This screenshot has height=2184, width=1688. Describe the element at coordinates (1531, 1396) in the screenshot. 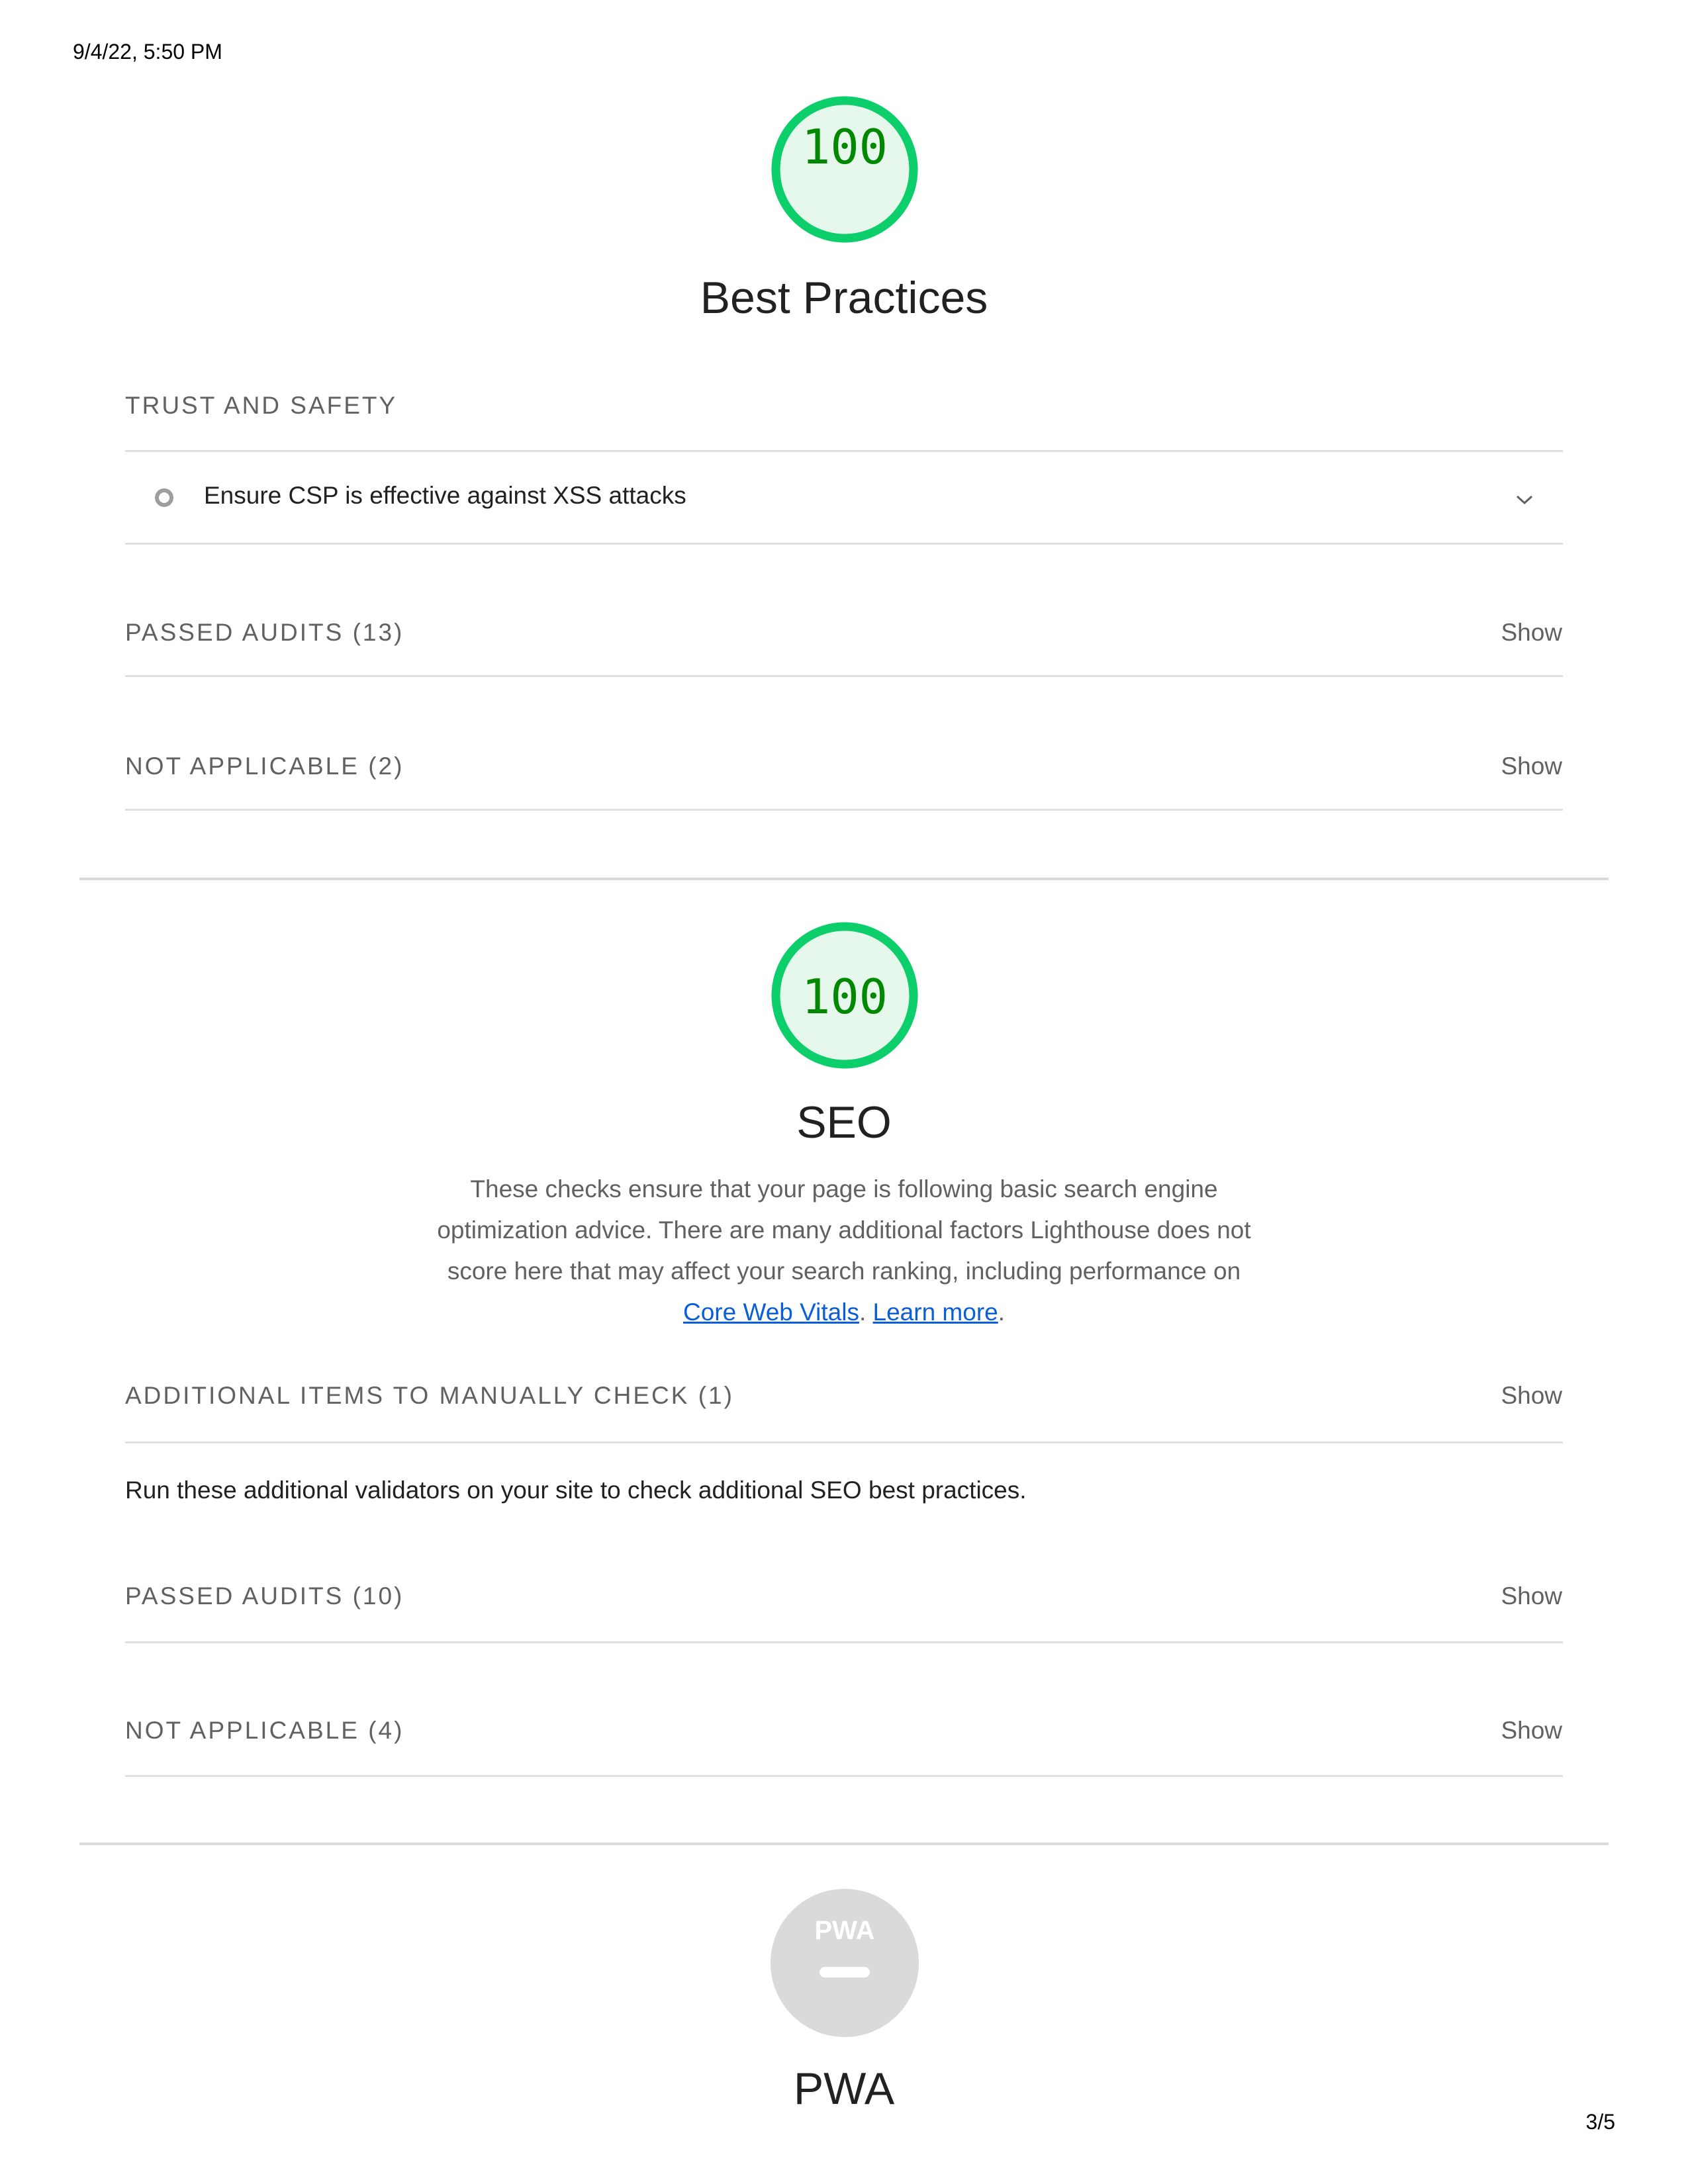

I see `show-manual-checks-button: Show` at that location.